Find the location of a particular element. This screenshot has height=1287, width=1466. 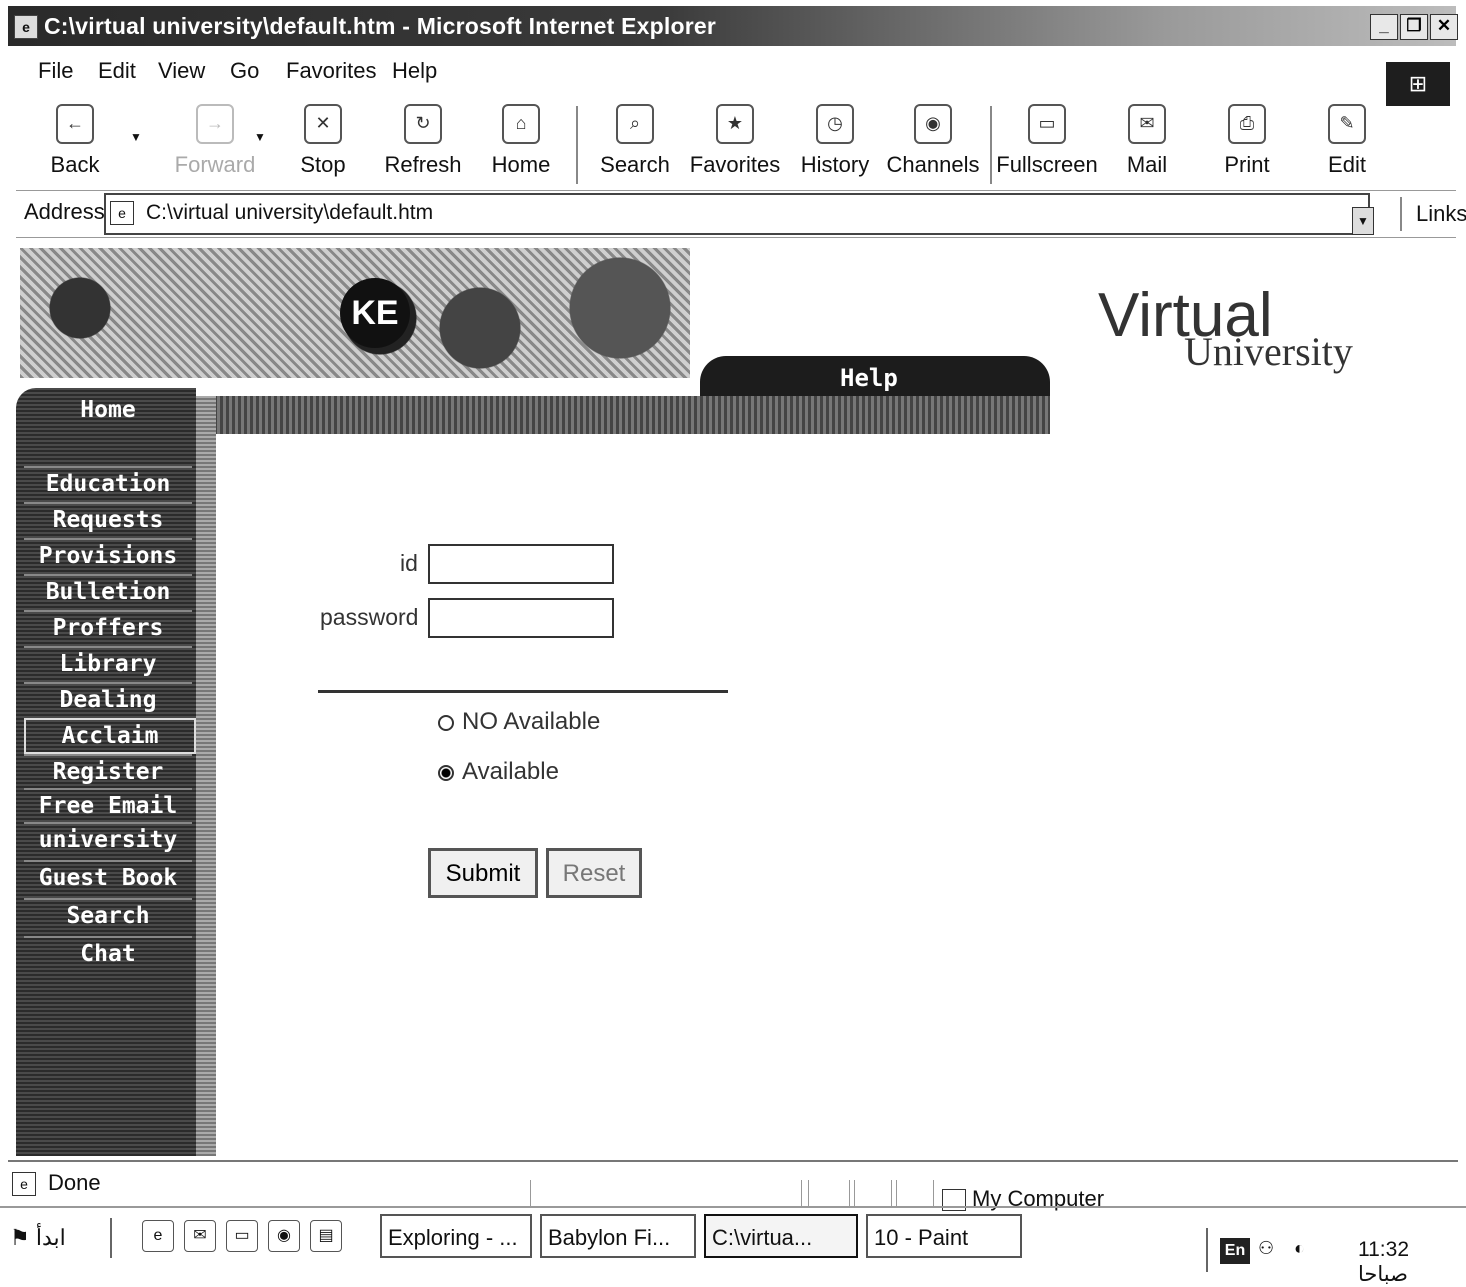

history-button: ◷ History is located at coordinates (835, 139).